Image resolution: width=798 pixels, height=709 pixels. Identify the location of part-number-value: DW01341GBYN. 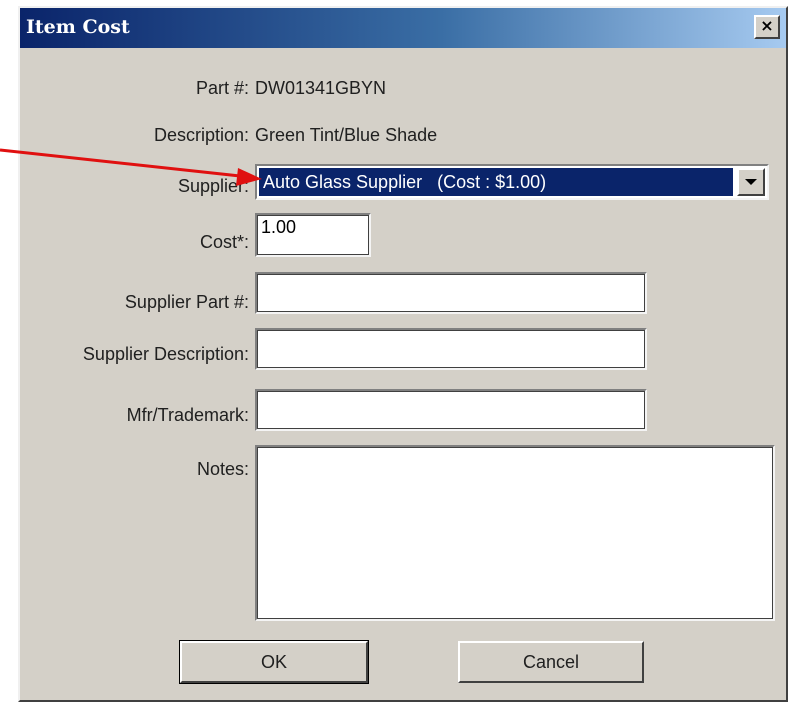
(321, 88).